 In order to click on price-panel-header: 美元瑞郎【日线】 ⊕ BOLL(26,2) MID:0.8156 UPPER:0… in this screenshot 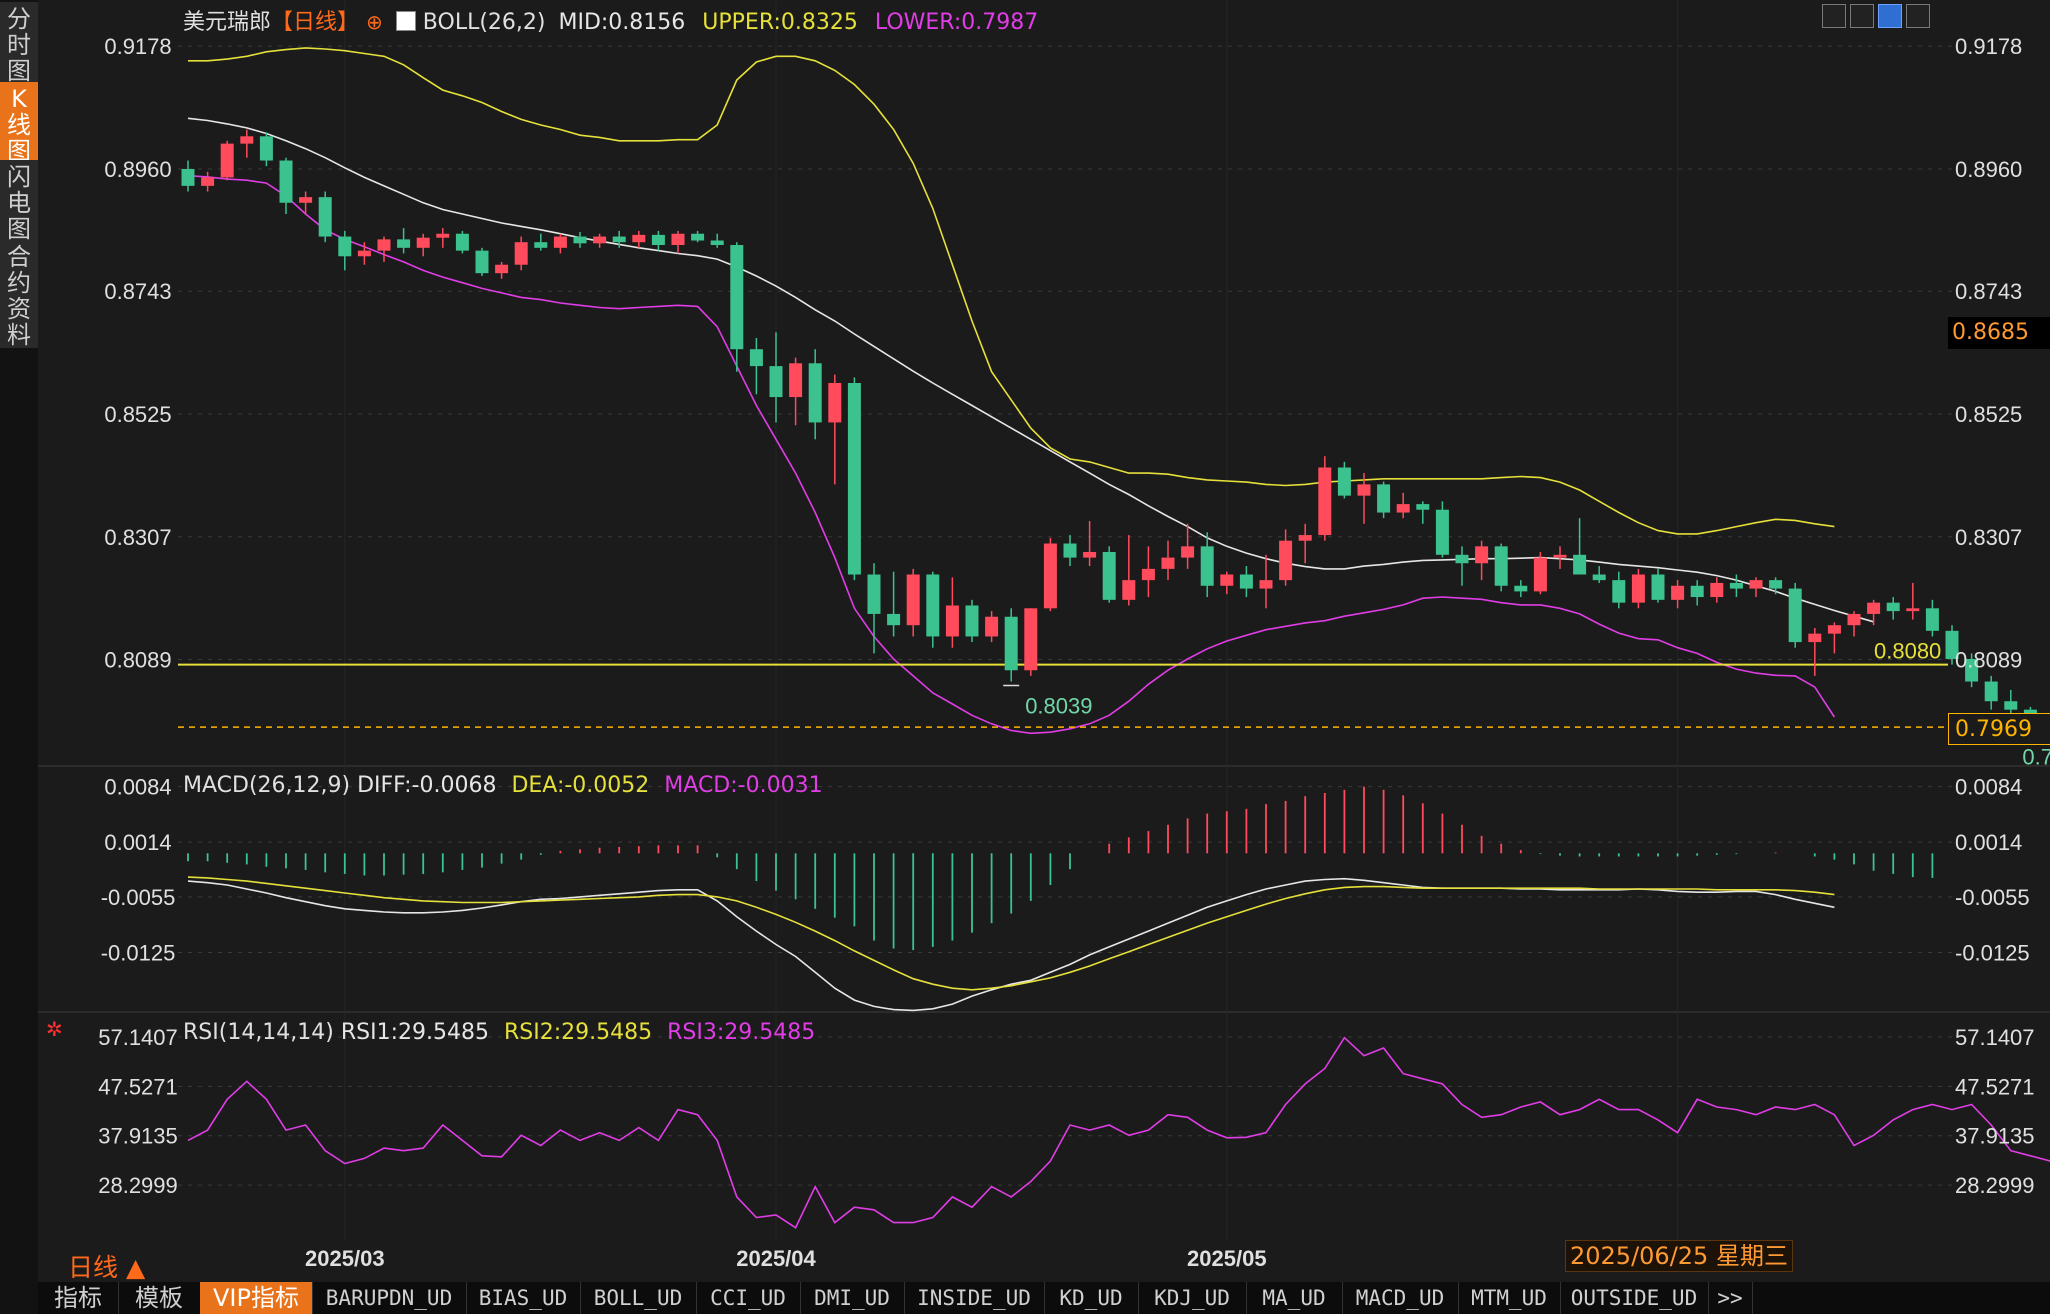, I will do `click(610, 20)`.